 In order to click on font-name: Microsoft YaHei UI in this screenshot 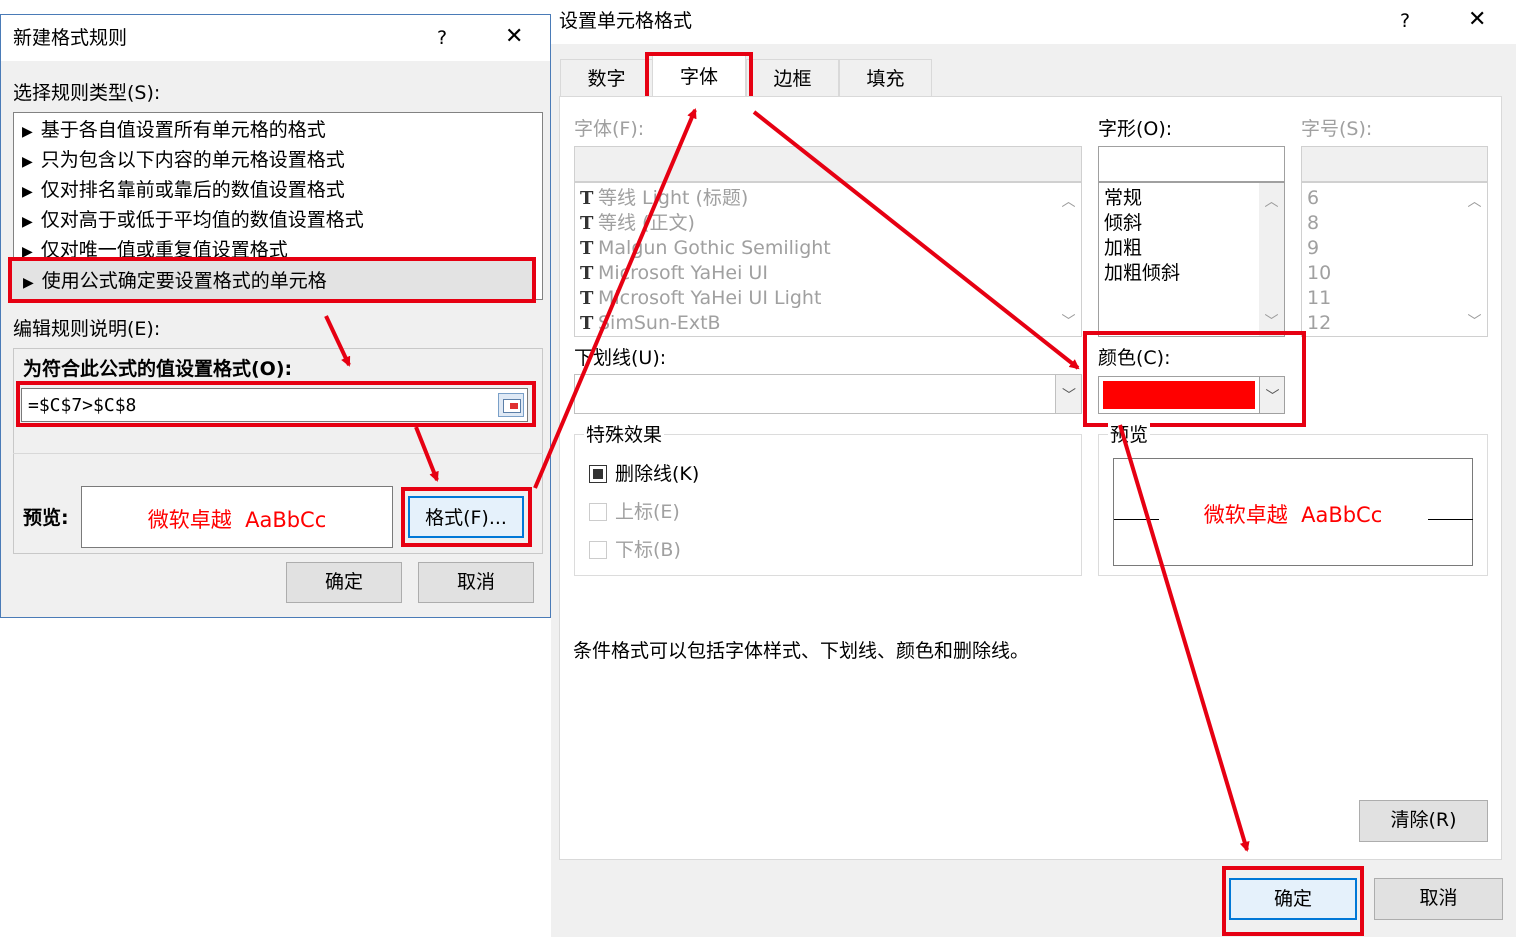, I will do `click(683, 273)`.